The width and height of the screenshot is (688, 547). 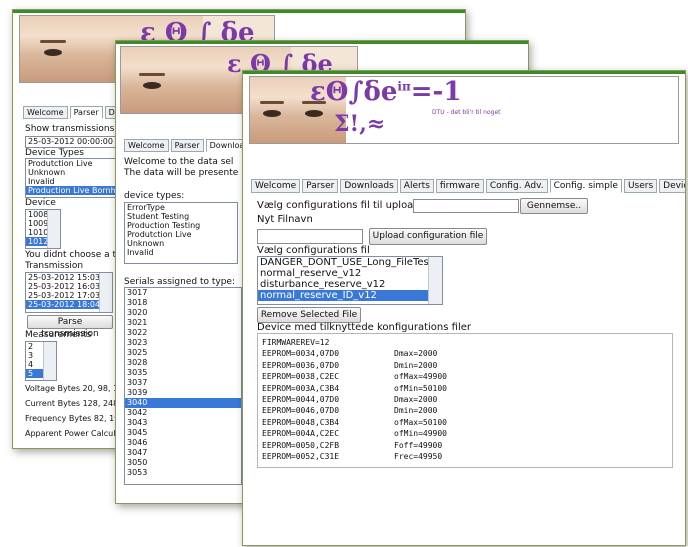 What do you see at coordinates (360, 124) in the screenshot?
I see `banner-math: Σ!,≈` at bounding box center [360, 124].